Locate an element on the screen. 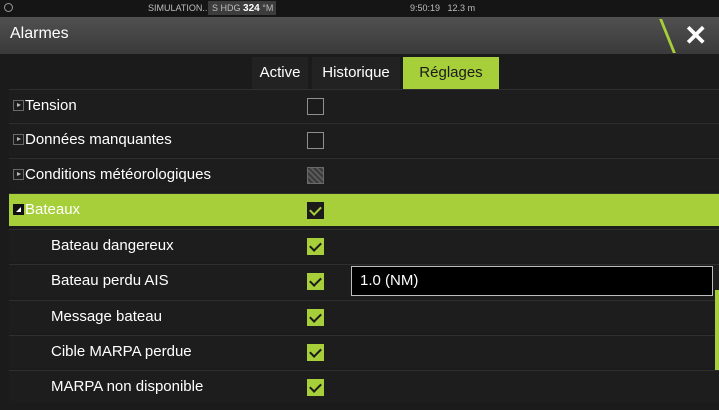 The height and width of the screenshot is (410, 719). clock-readout: 9:50:19 12.3 m is located at coordinates (442, 8).